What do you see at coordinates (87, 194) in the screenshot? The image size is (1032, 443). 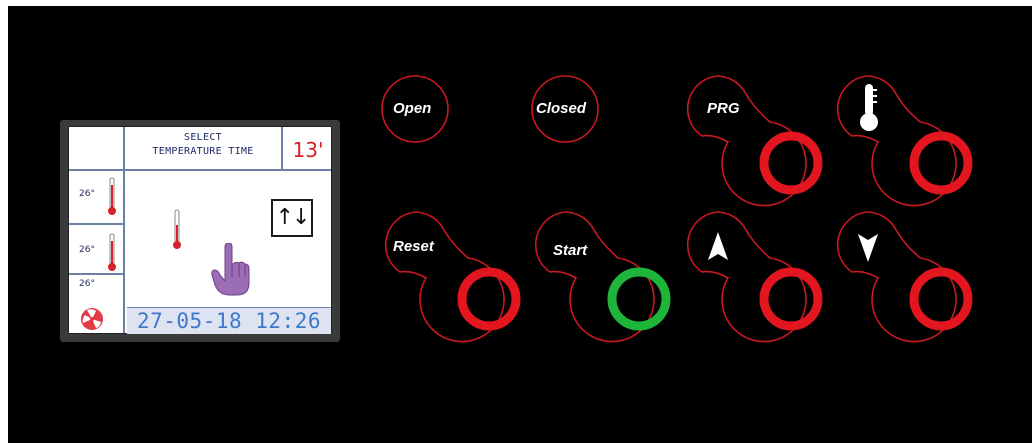 I see `zone-temp-1: 26°` at bounding box center [87, 194].